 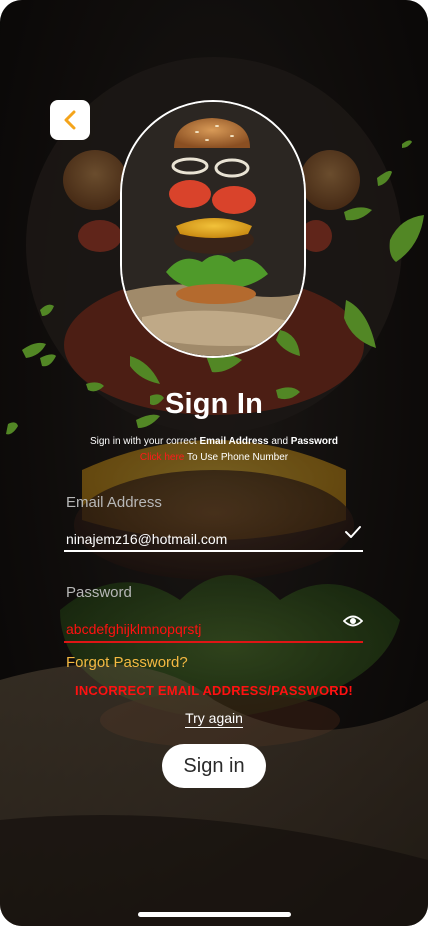 I want to click on error-message: INCORRECT EMAIL ADDRESS/PASSWORD!, so click(x=214, y=690).